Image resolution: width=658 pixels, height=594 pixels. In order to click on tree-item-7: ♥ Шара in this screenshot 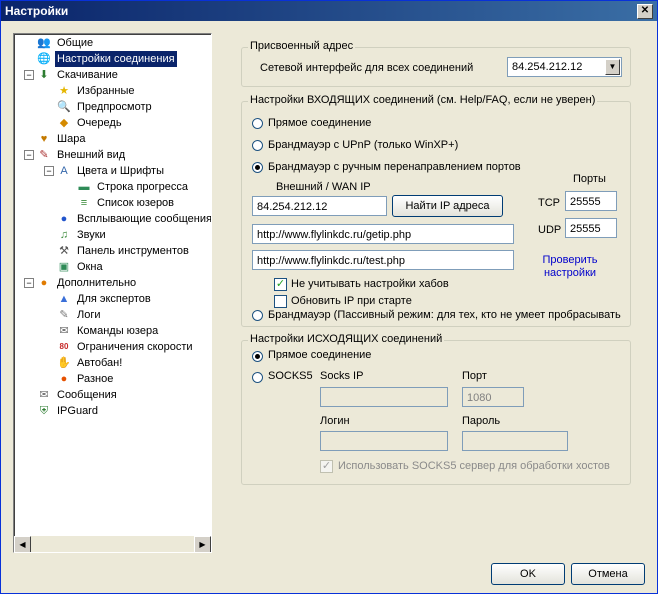, I will do `click(111, 139)`.